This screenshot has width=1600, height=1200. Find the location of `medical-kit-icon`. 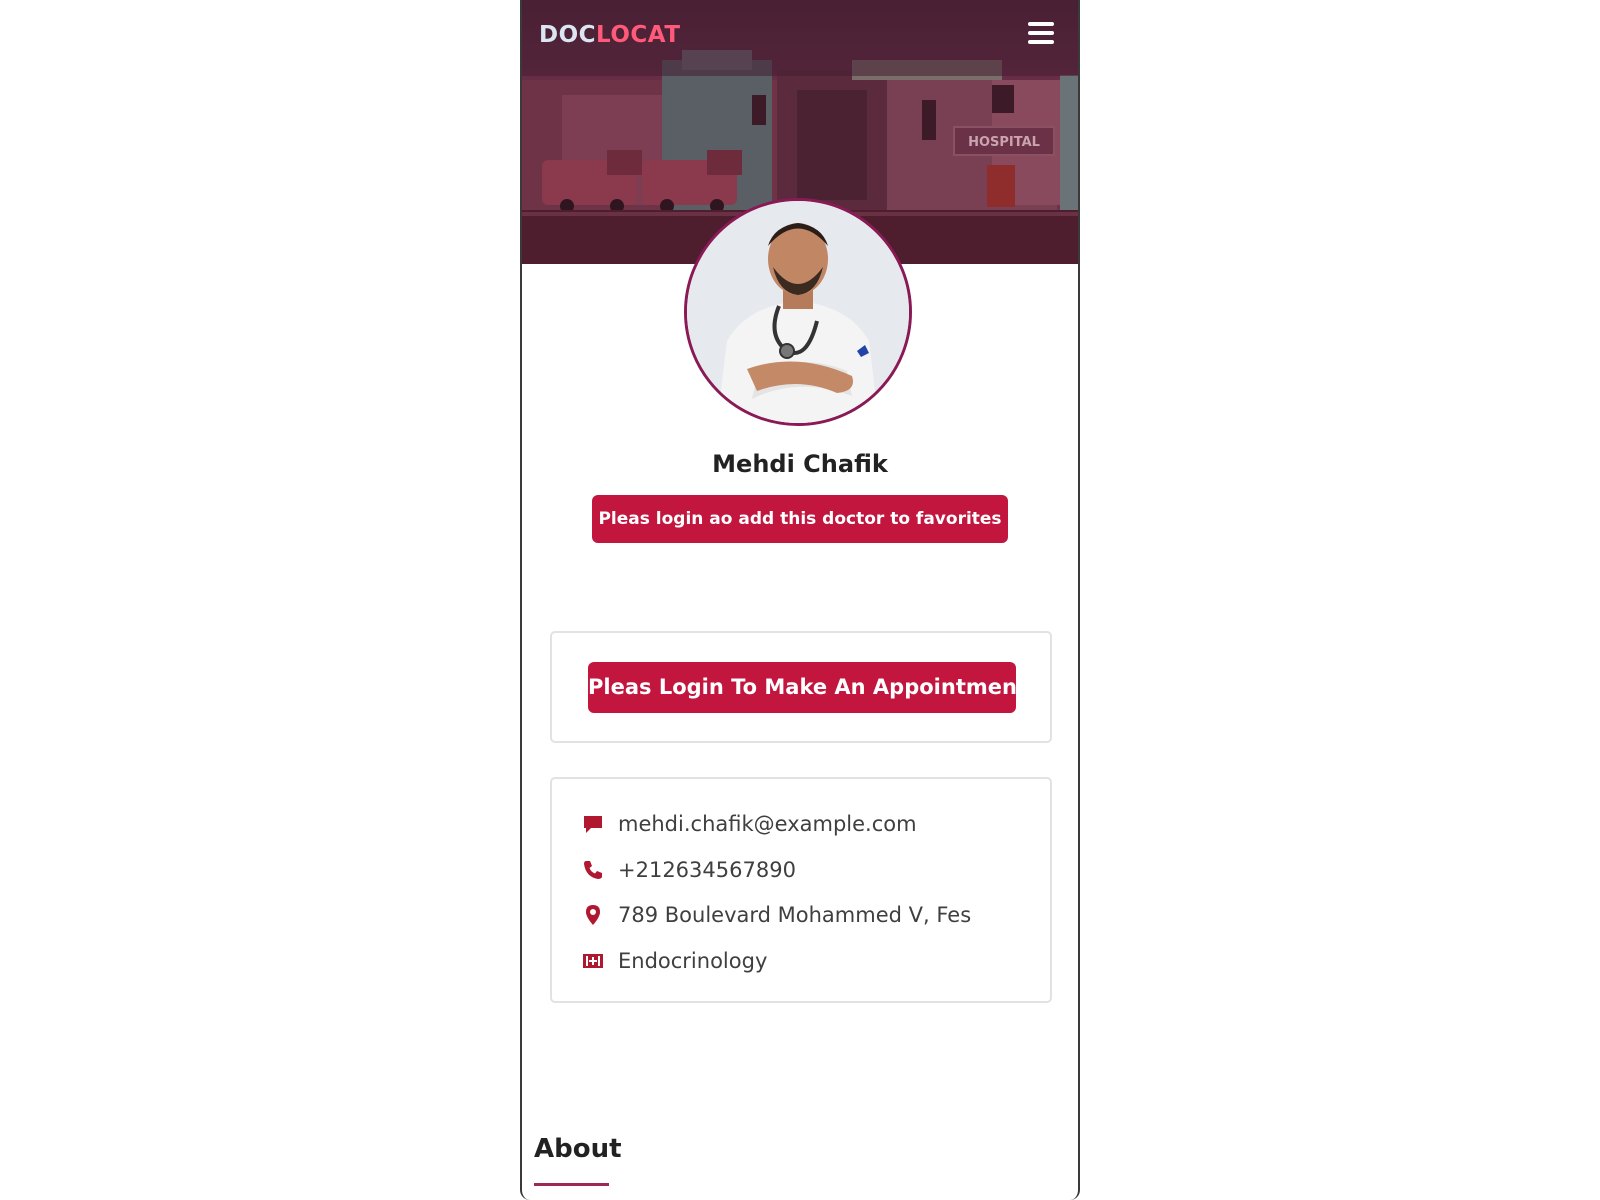

medical-kit-icon is located at coordinates (593, 961).